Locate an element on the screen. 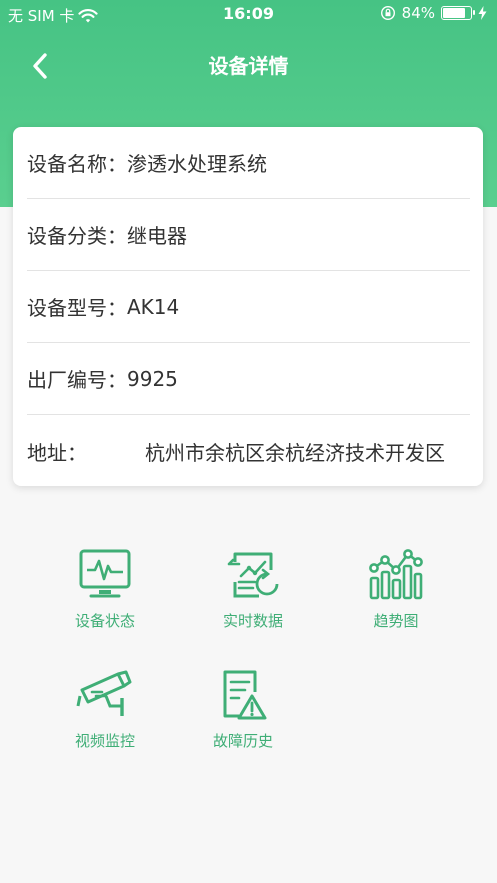  status-right: 84% is located at coordinates (433, 13).